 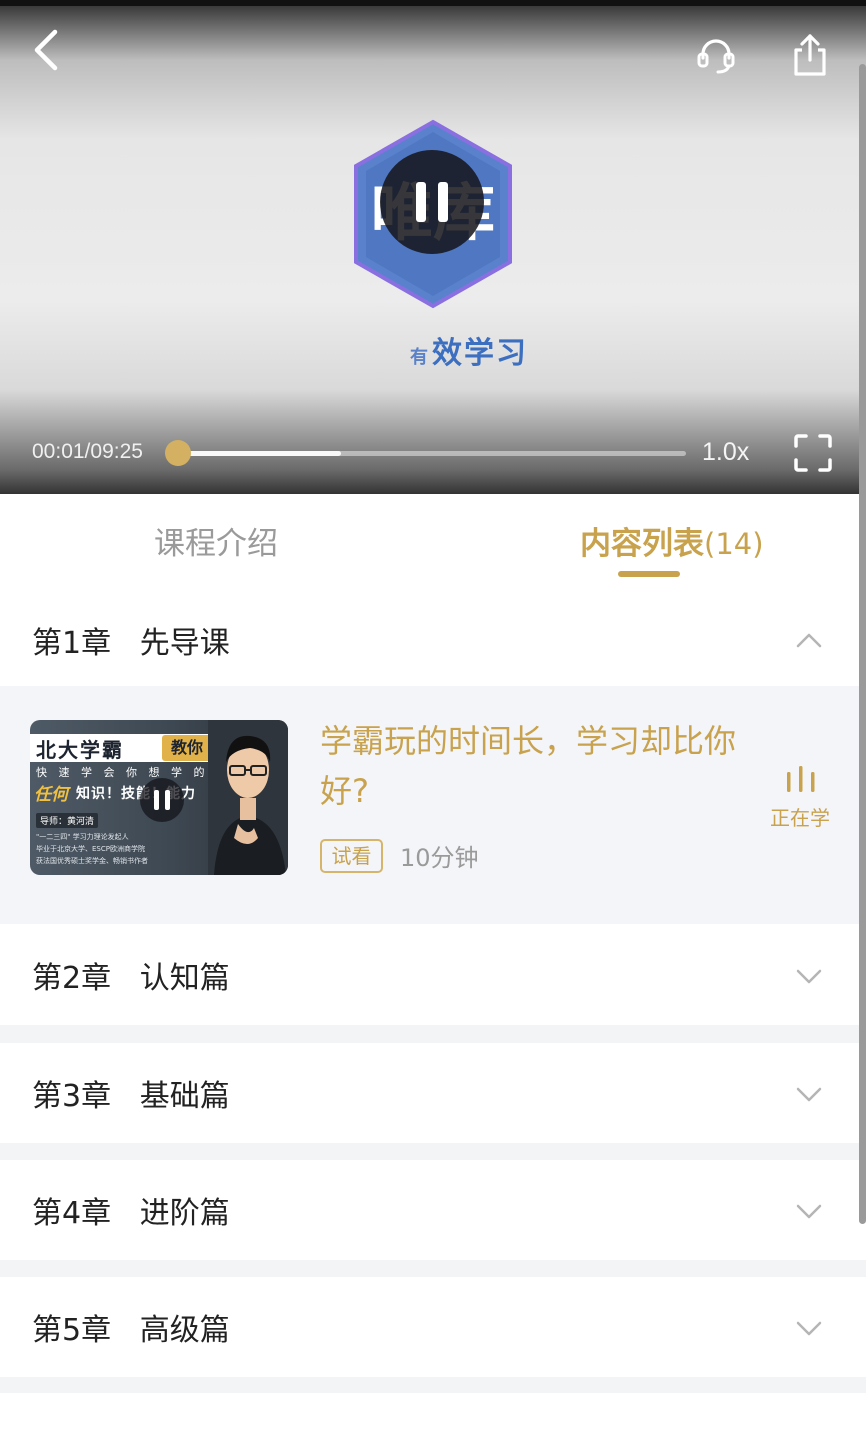 I want to click on thumb-small-text: "一二三四" 学习力理论发起人, so click(x=82, y=837).